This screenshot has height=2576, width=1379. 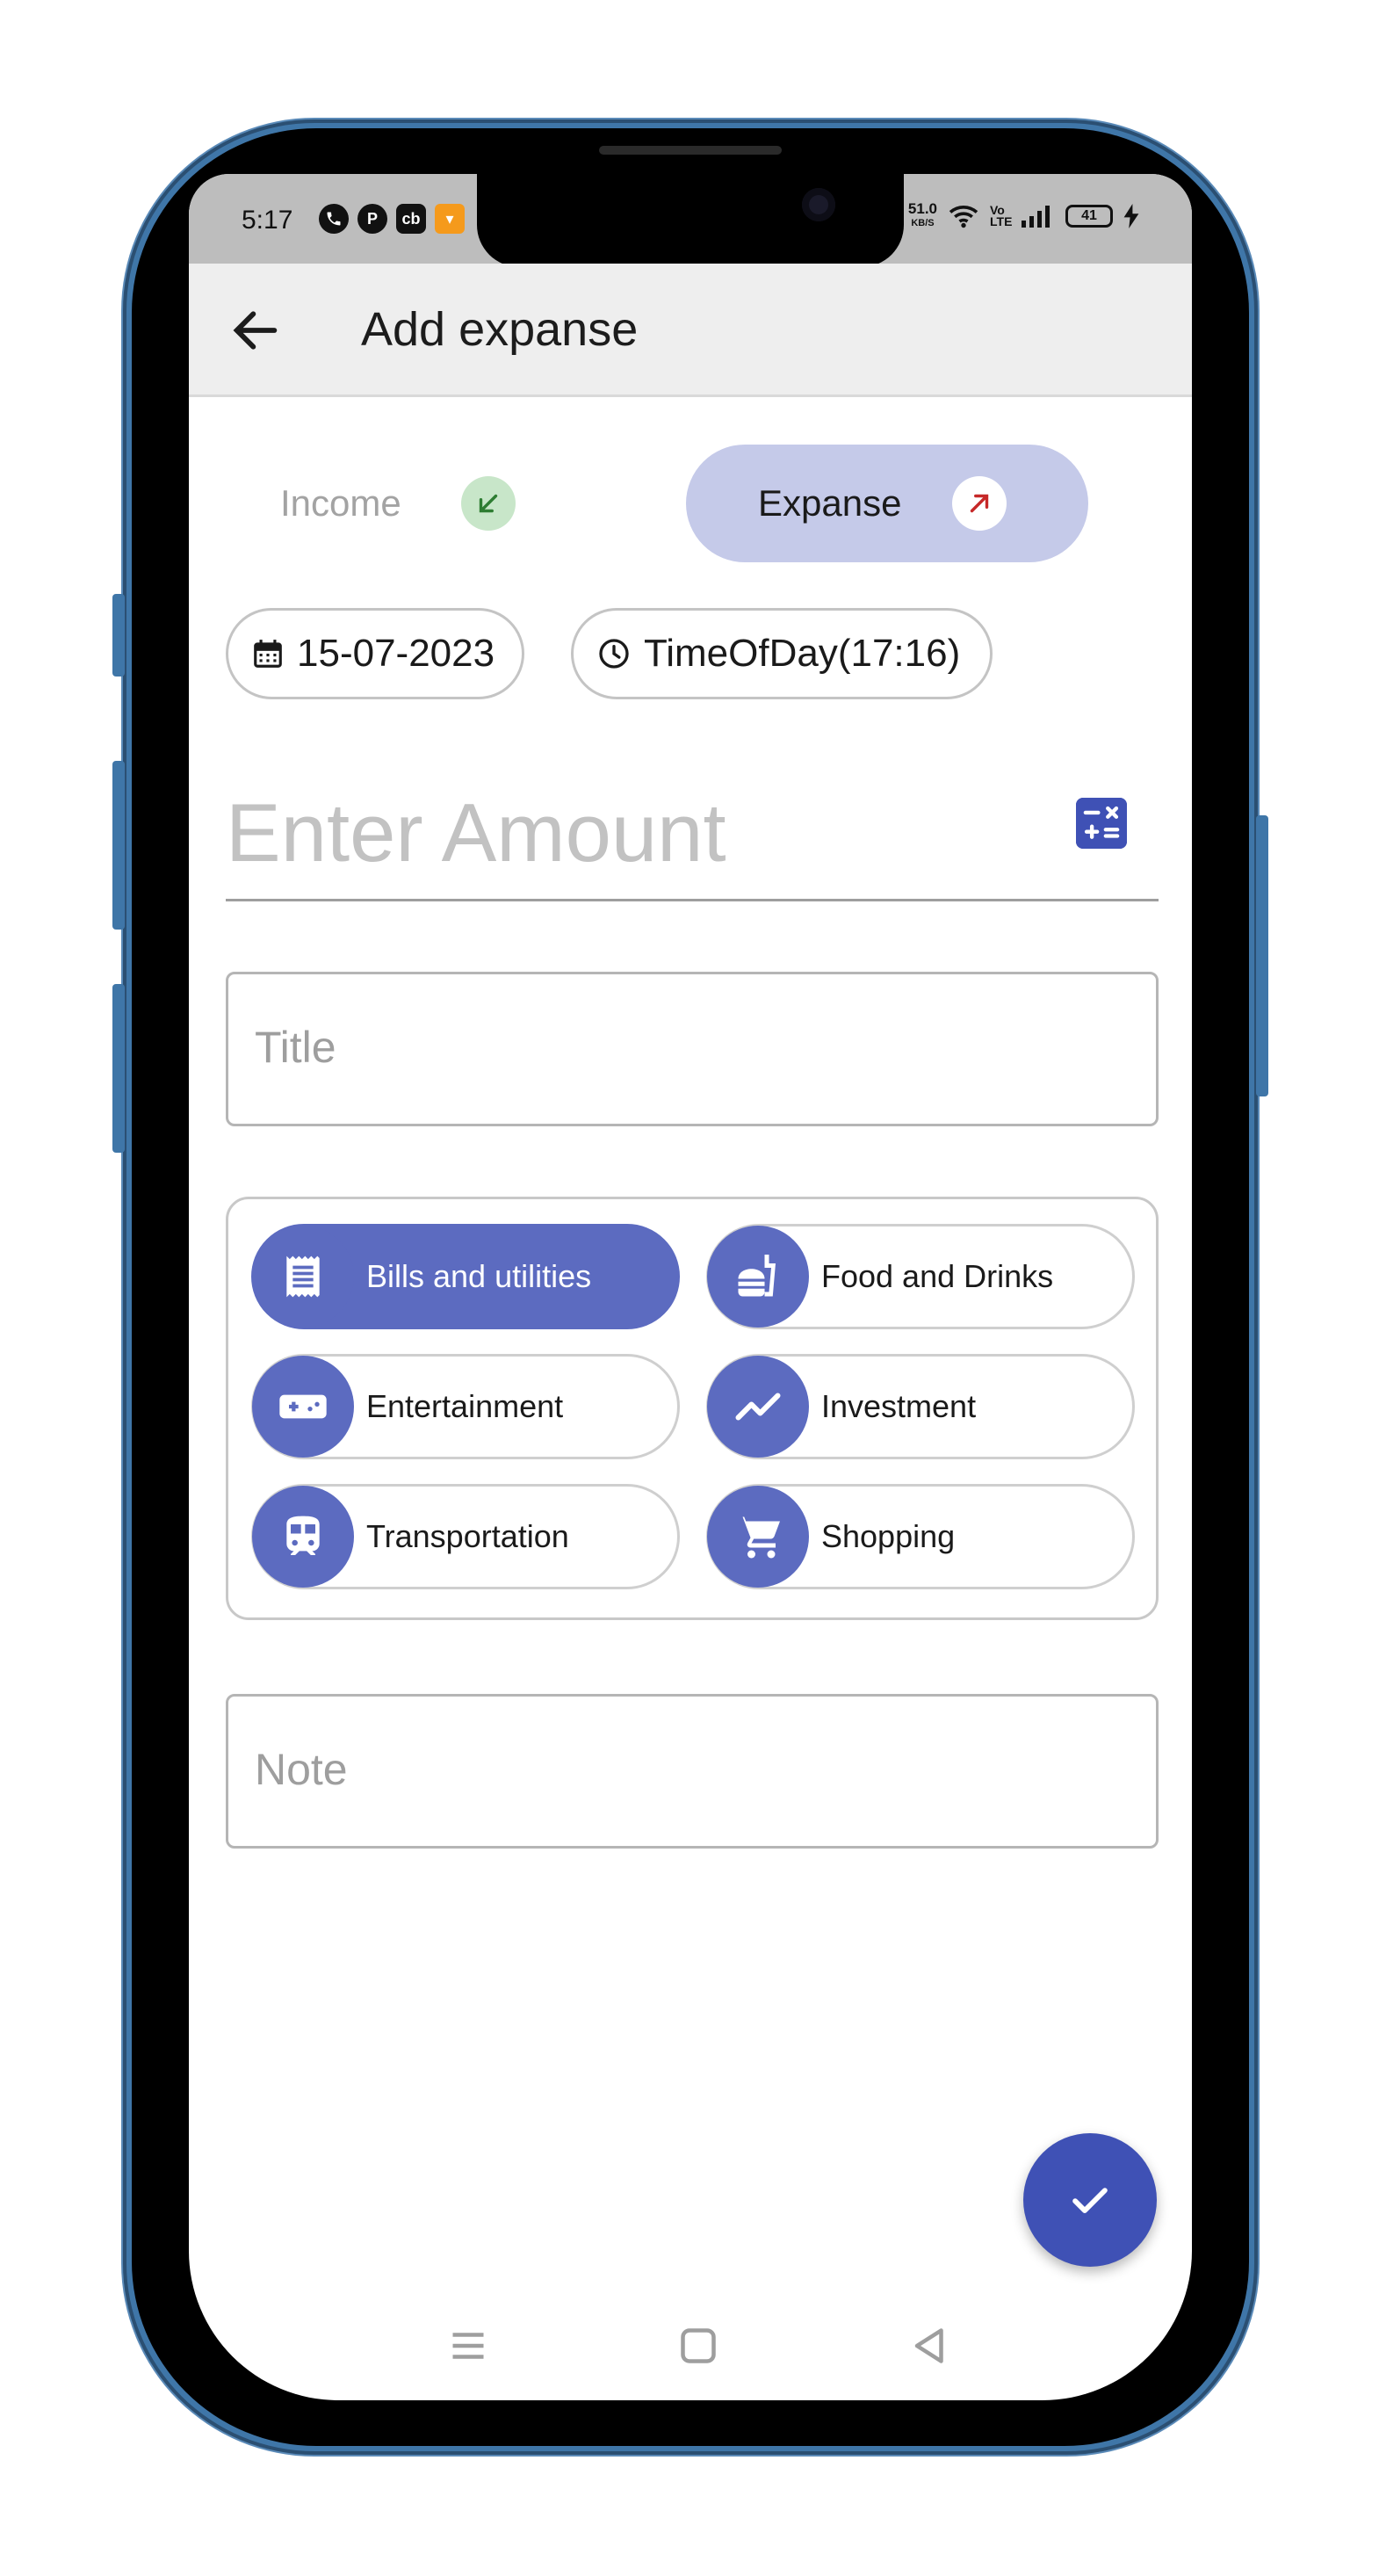 I want to click on phone-volume-up-button, so click(x=118, y=845).